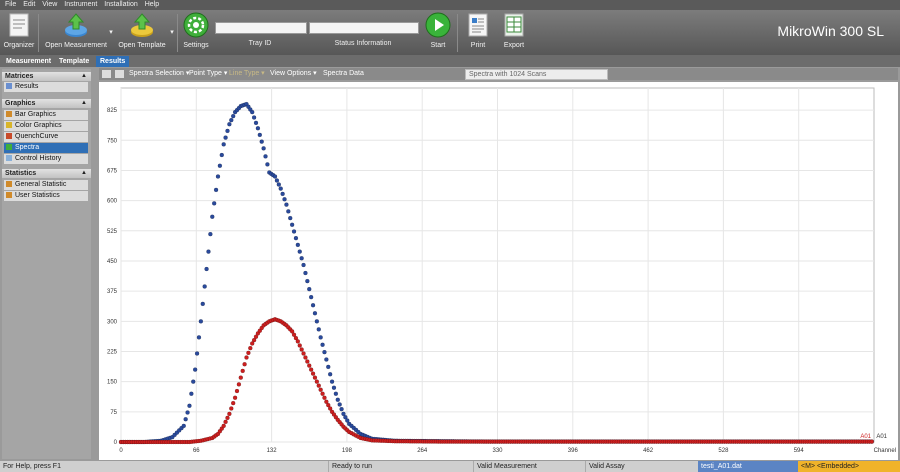  What do you see at coordinates (514, 45) in the screenshot?
I see `export-label: Export` at bounding box center [514, 45].